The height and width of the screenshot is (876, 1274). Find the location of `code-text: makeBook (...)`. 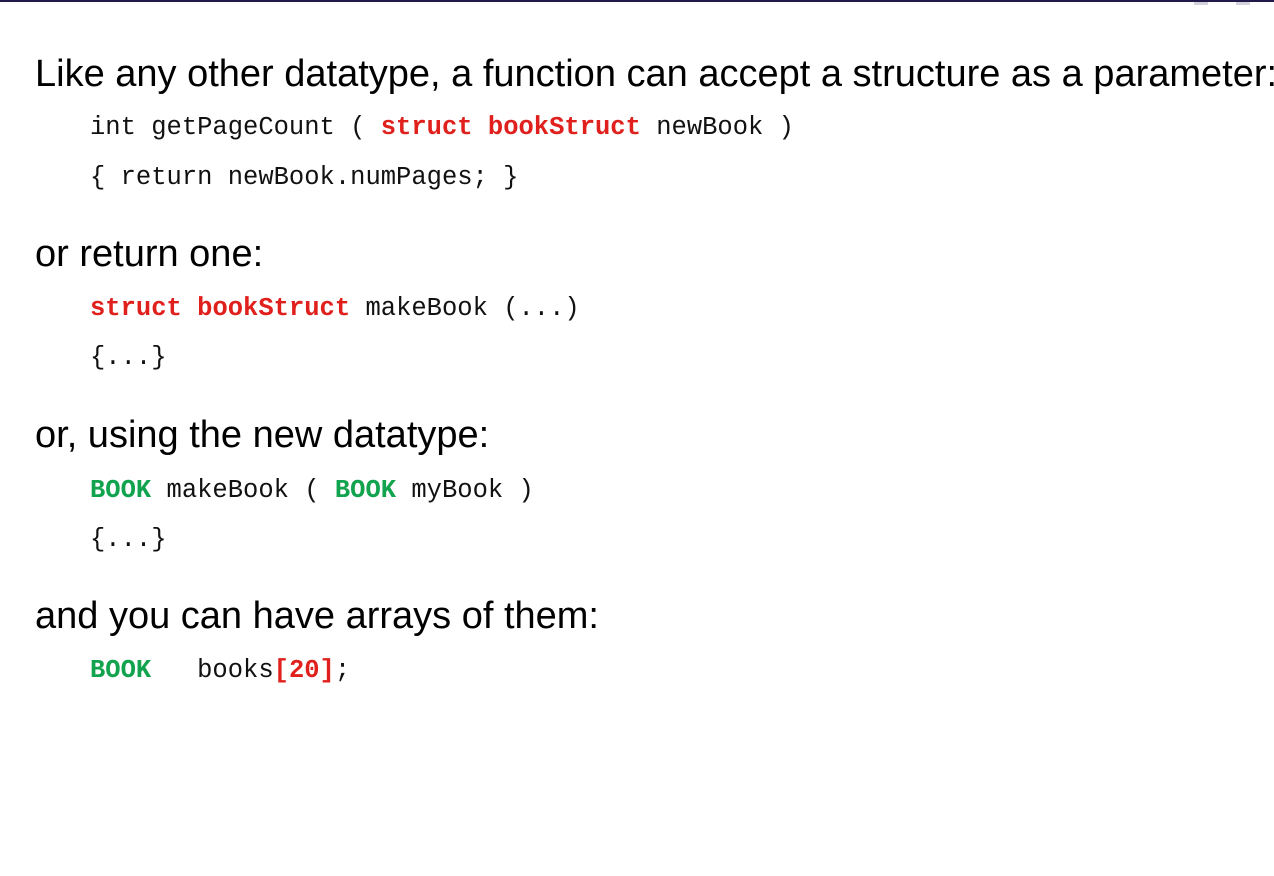

code-text: makeBook (...) is located at coordinates (465, 308).